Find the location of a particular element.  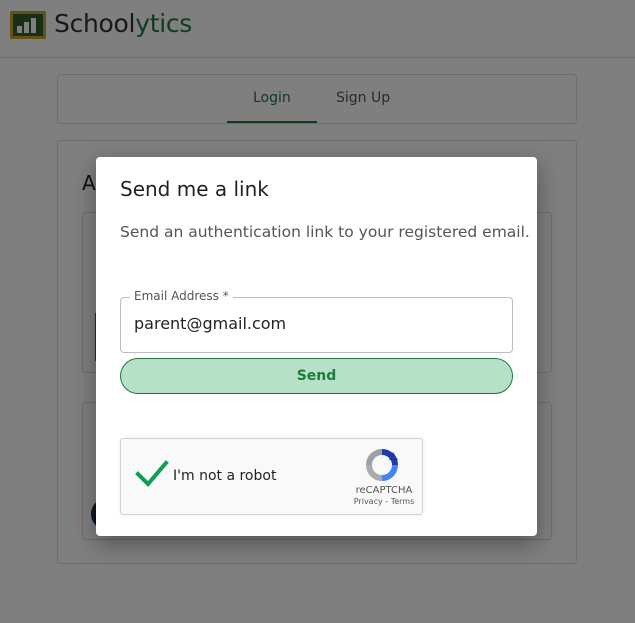

checkmark-icon is located at coordinates (152, 474).